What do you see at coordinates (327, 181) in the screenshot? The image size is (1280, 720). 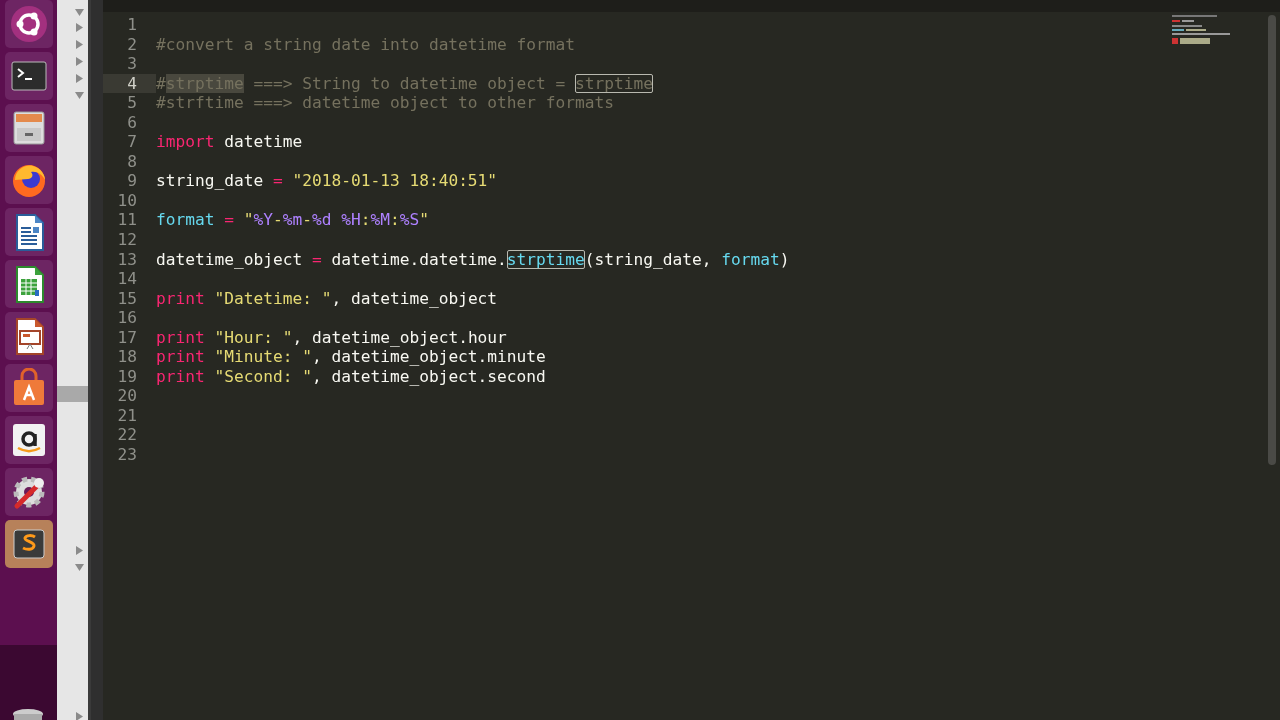 I see `code-line: string_date = "2018-01-13 18:40:51"` at bounding box center [327, 181].